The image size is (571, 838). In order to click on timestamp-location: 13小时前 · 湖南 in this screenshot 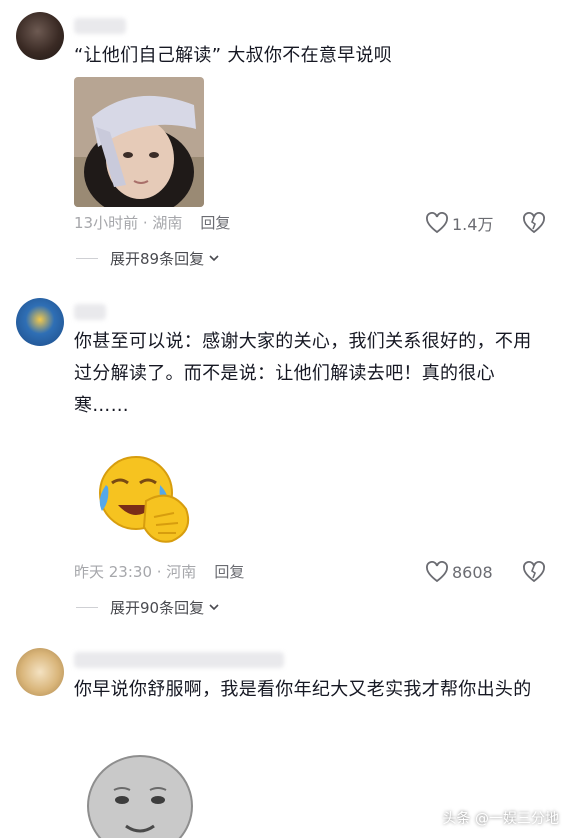, I will do `click(128, 223)`.